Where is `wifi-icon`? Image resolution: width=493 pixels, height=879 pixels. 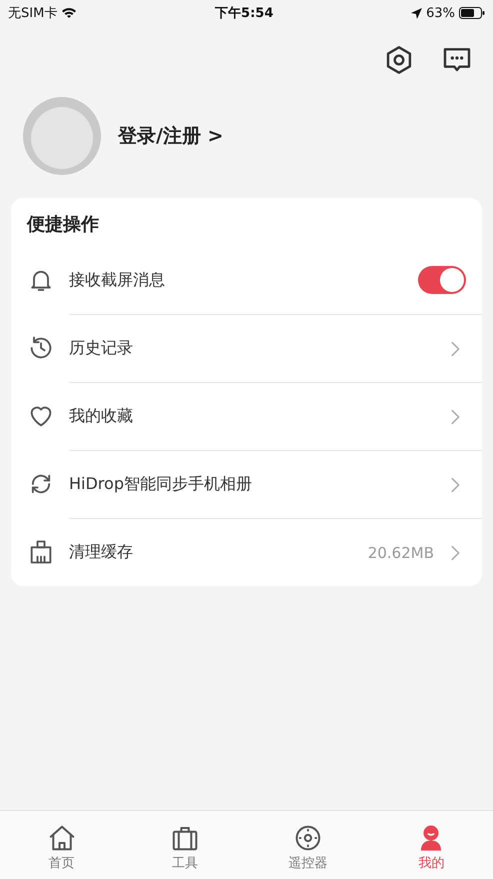
wifi-icon is located at coordinates (69, 13).